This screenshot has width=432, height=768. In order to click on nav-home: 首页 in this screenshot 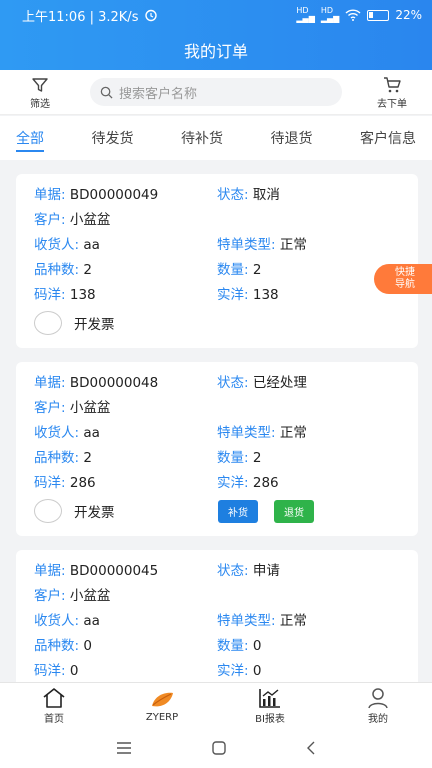, I will do `click(54, 705)`.